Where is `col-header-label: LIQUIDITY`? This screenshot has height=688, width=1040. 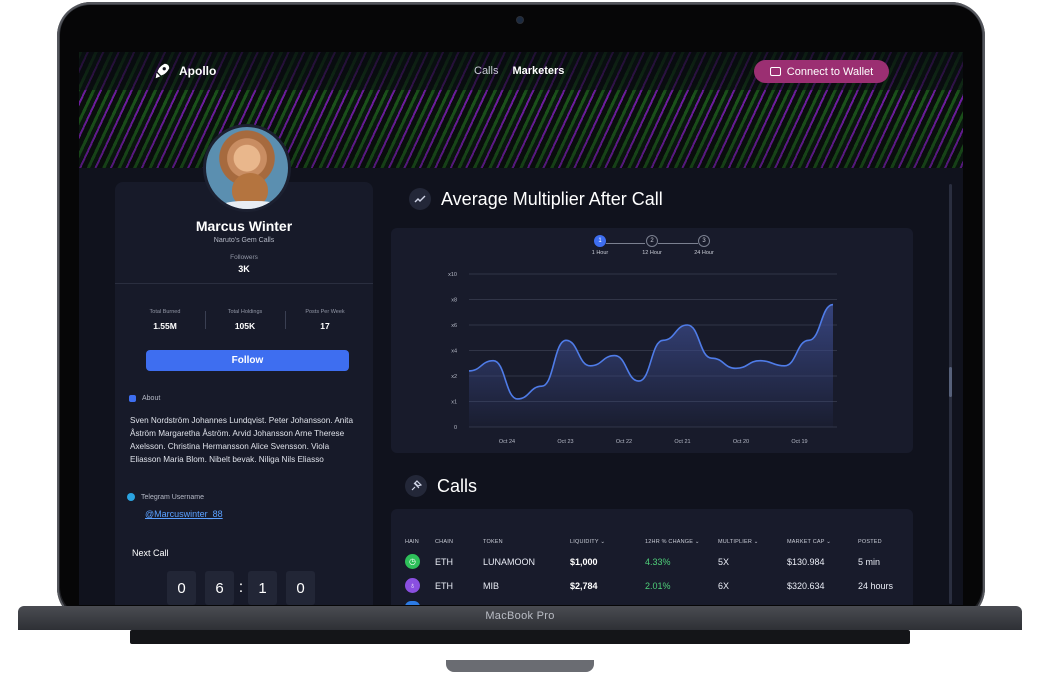 col-header-label: LIQUIDITY is located at coordinates (584, 542).